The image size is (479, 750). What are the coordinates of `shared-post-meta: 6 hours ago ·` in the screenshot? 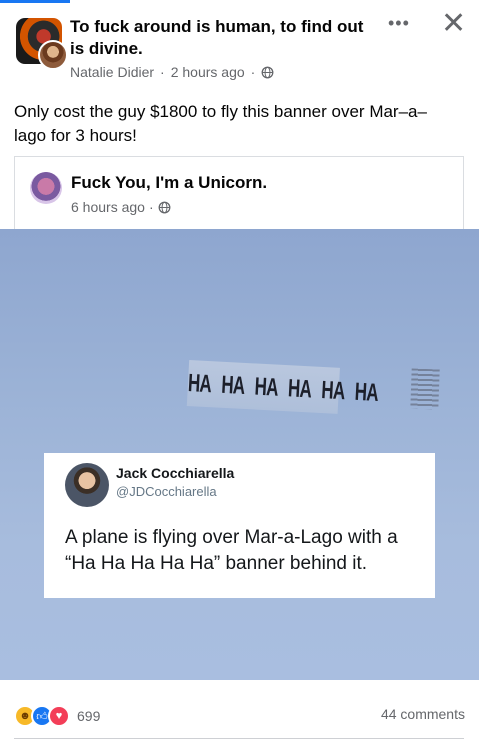 It's located at (121, 207).